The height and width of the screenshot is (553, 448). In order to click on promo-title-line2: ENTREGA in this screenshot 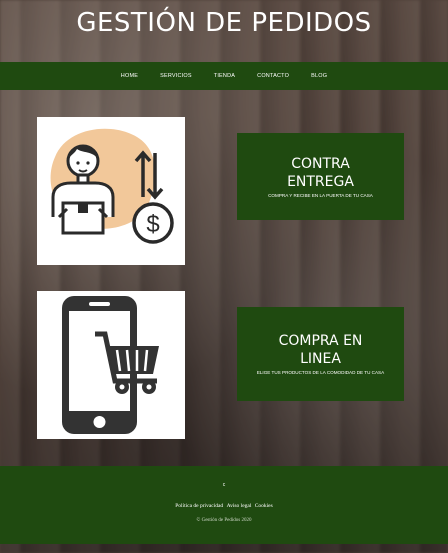, I will do `click(320, 181)`.